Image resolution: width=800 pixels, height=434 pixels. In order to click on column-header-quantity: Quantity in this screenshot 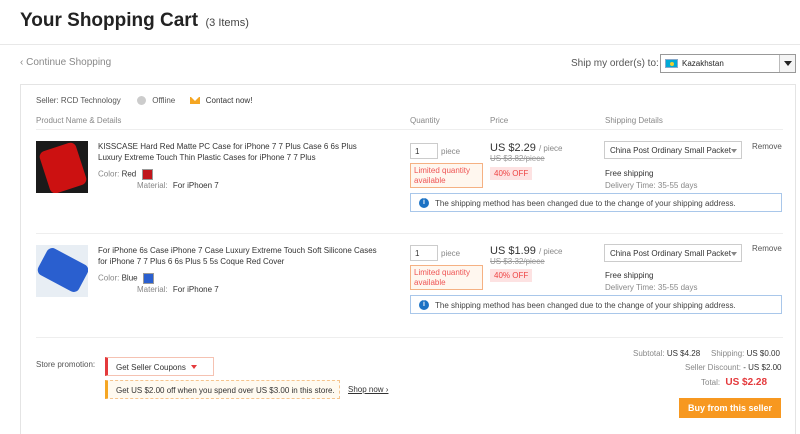, I will do `click(425, 120)`.